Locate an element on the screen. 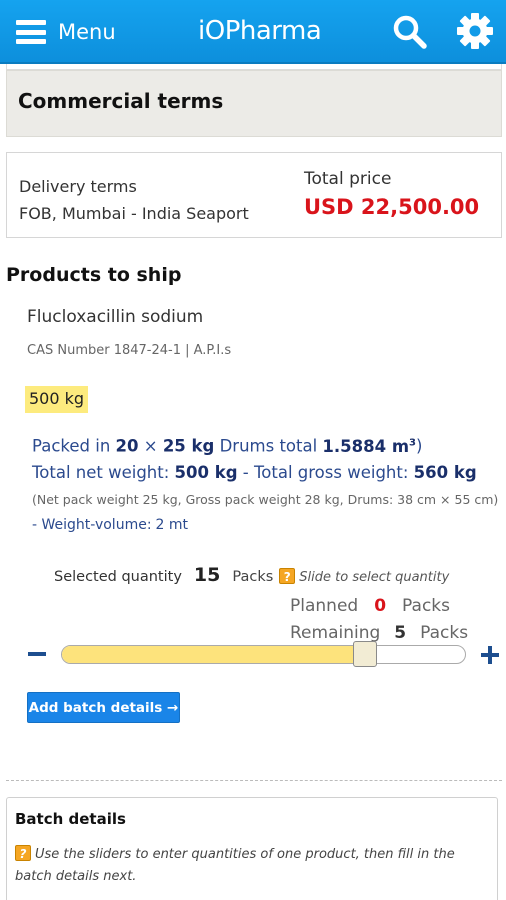  products-to-ship-title: Products to ship is located at coordinates (94, 275).